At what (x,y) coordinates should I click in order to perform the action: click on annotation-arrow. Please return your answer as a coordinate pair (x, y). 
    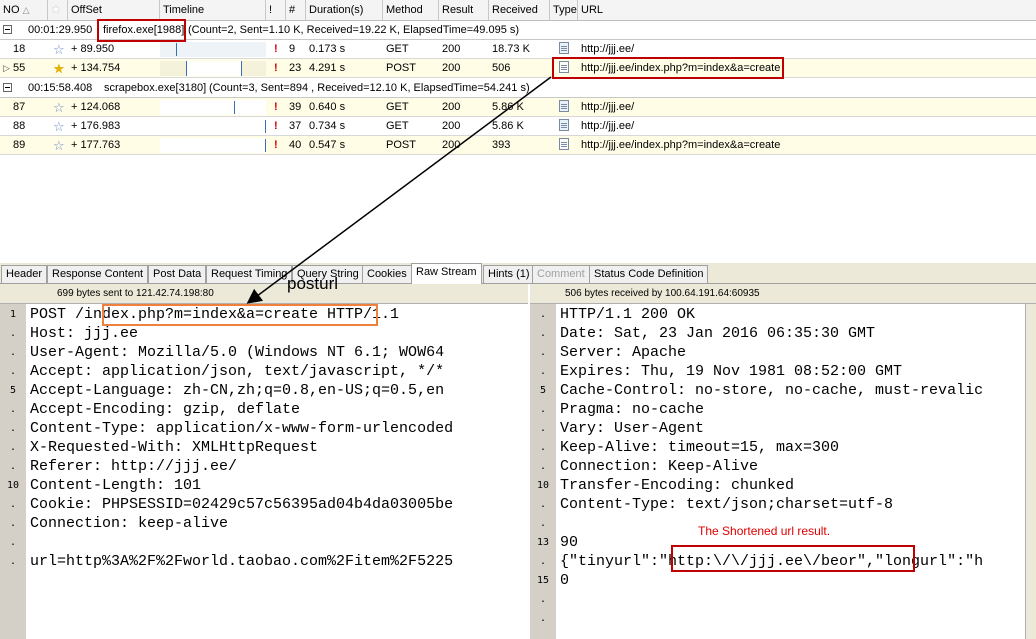
    Looking at the image, I should click on (399, 190).